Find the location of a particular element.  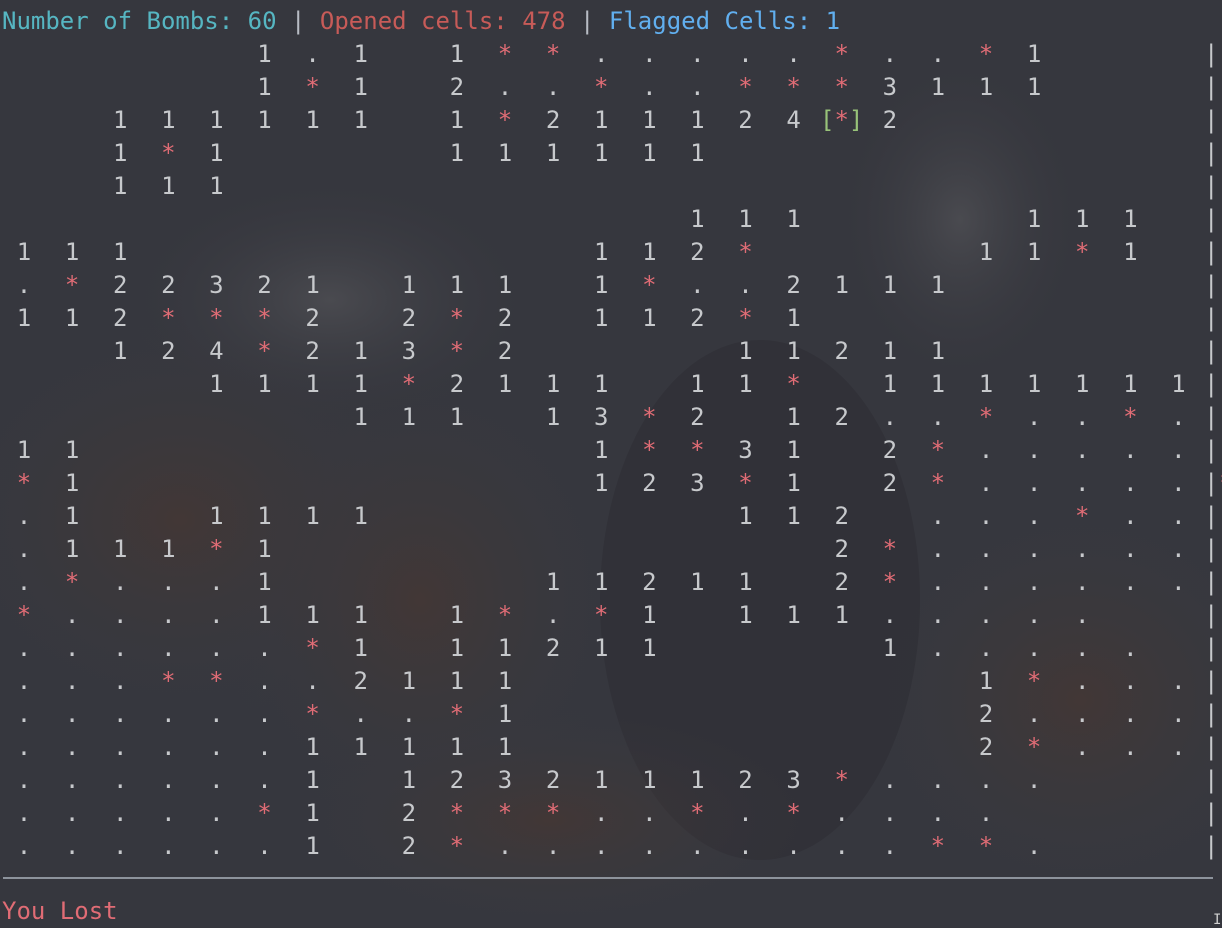

number-cell: 3 is located at coordinates (216, 285).